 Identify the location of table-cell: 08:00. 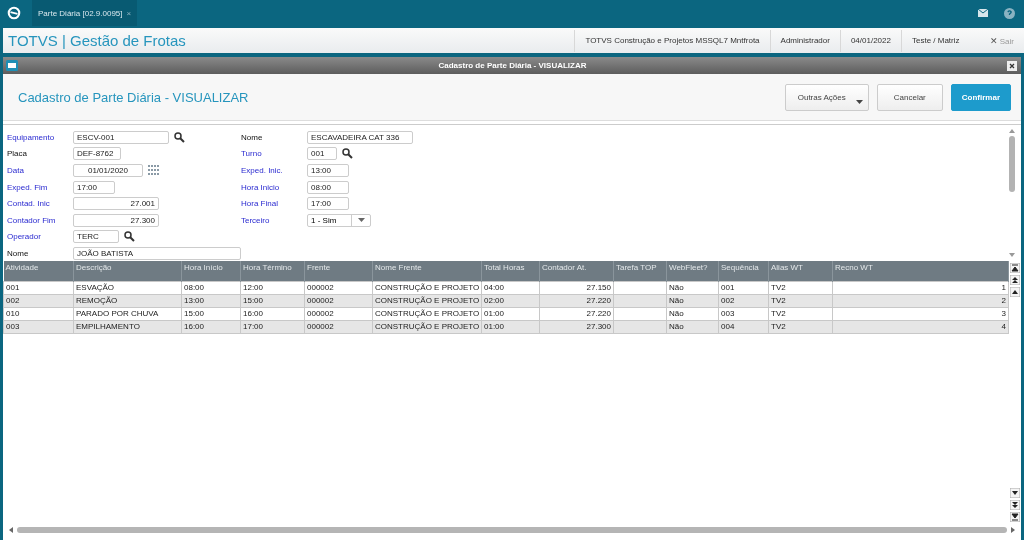
(211, 287).